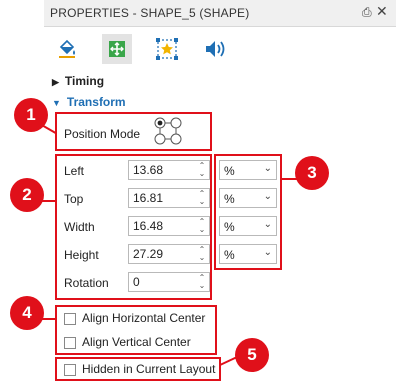 The height and width of the screenshot is (391, 396). I want to click on star-selection-icon, so click(167, 49).